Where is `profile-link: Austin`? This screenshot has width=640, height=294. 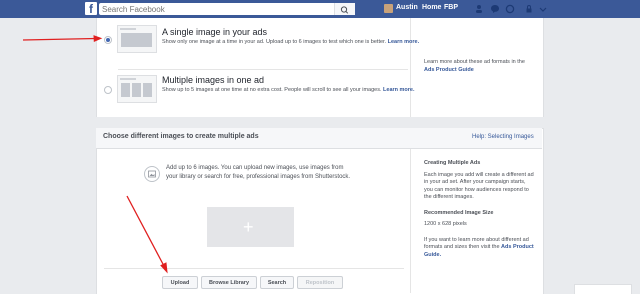 profile-link: Austin is located at coordinates (407, 7).